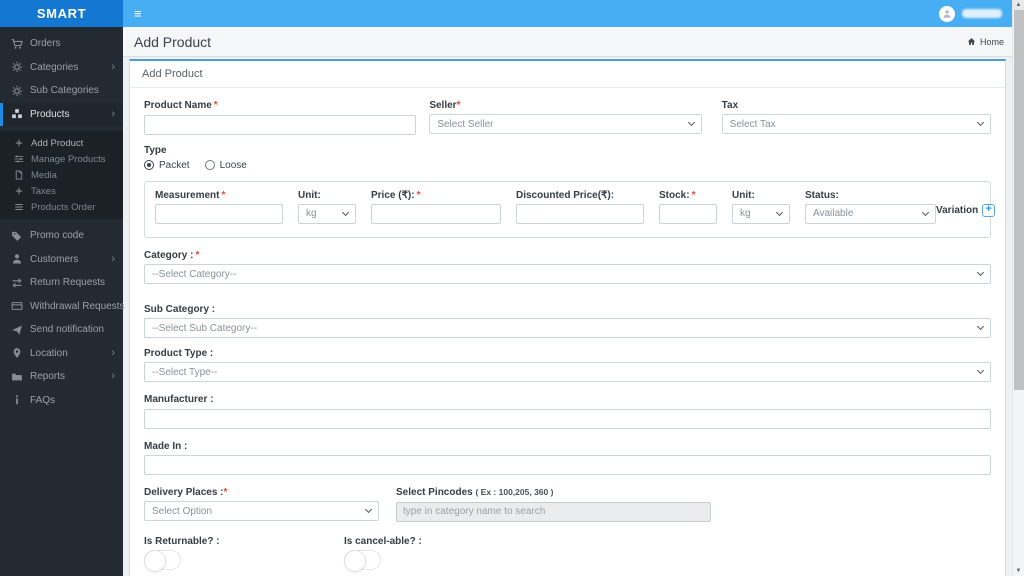 The width and height of the screenshot is (1024, 576). I want to click on credit-card-icon, so click(17, 306).